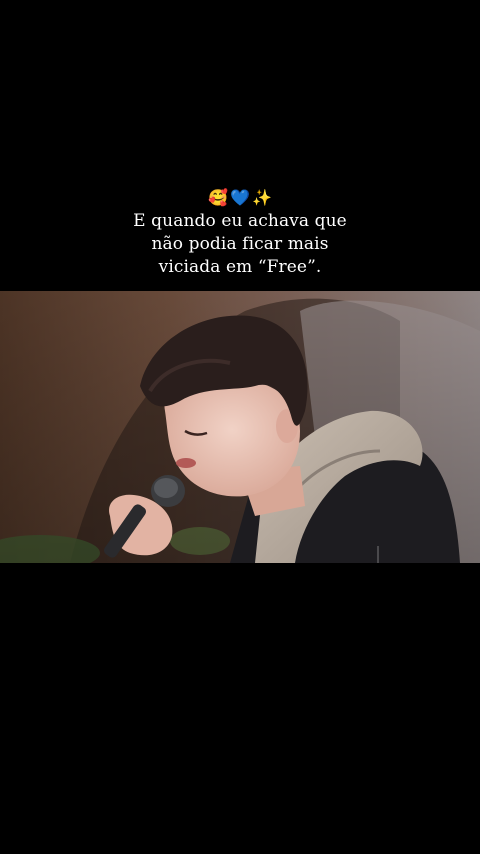  Describe the element at coordinates (261, 197) in the screenshot. I see `sparkles-icon: ✨` at that location.